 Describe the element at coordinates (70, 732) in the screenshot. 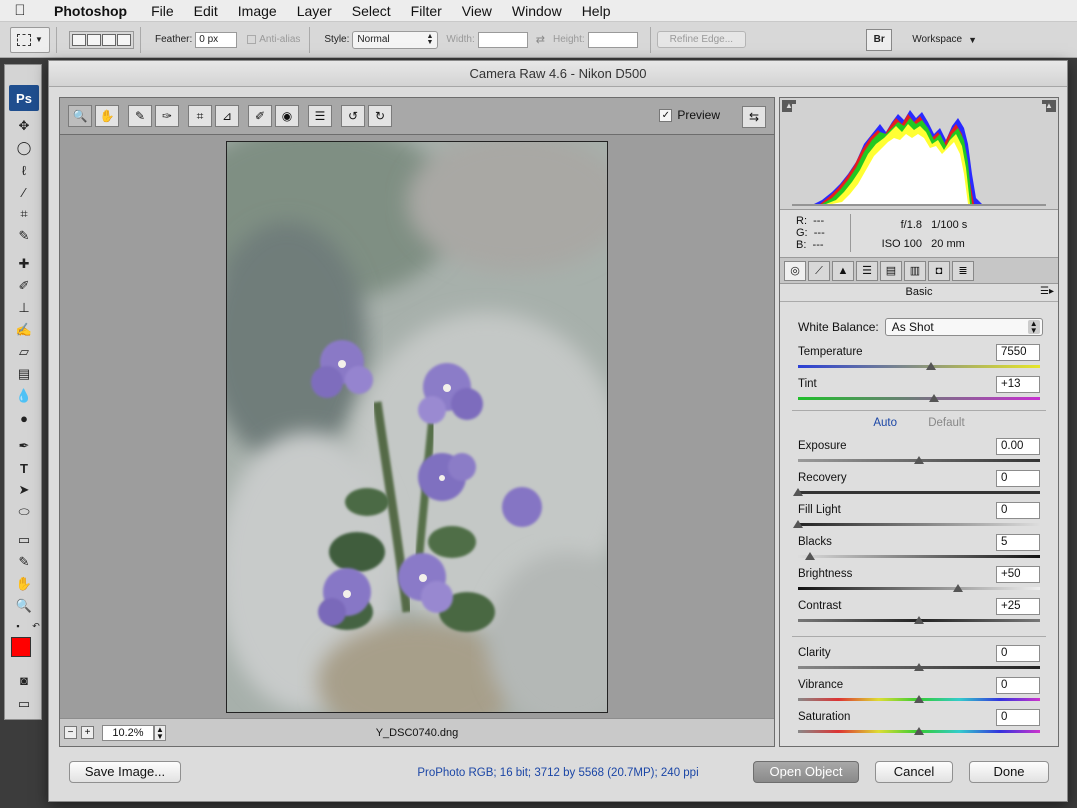

I see `zoom-out-button: −` at that location.